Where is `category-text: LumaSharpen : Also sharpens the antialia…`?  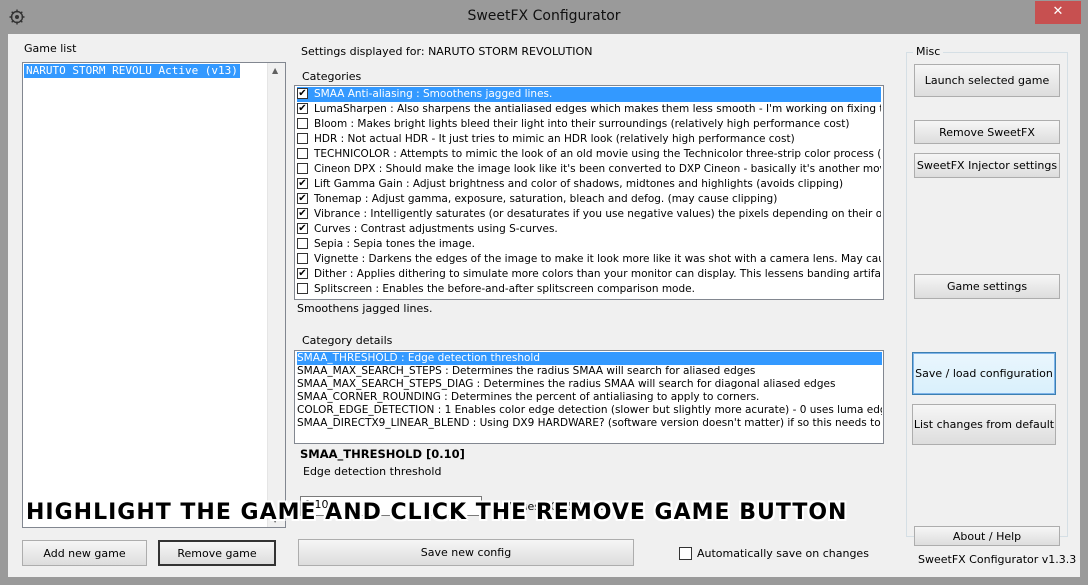
category-text: LumaSharpen : Also sharpens the antialia… is located at coordinates (597, 109).